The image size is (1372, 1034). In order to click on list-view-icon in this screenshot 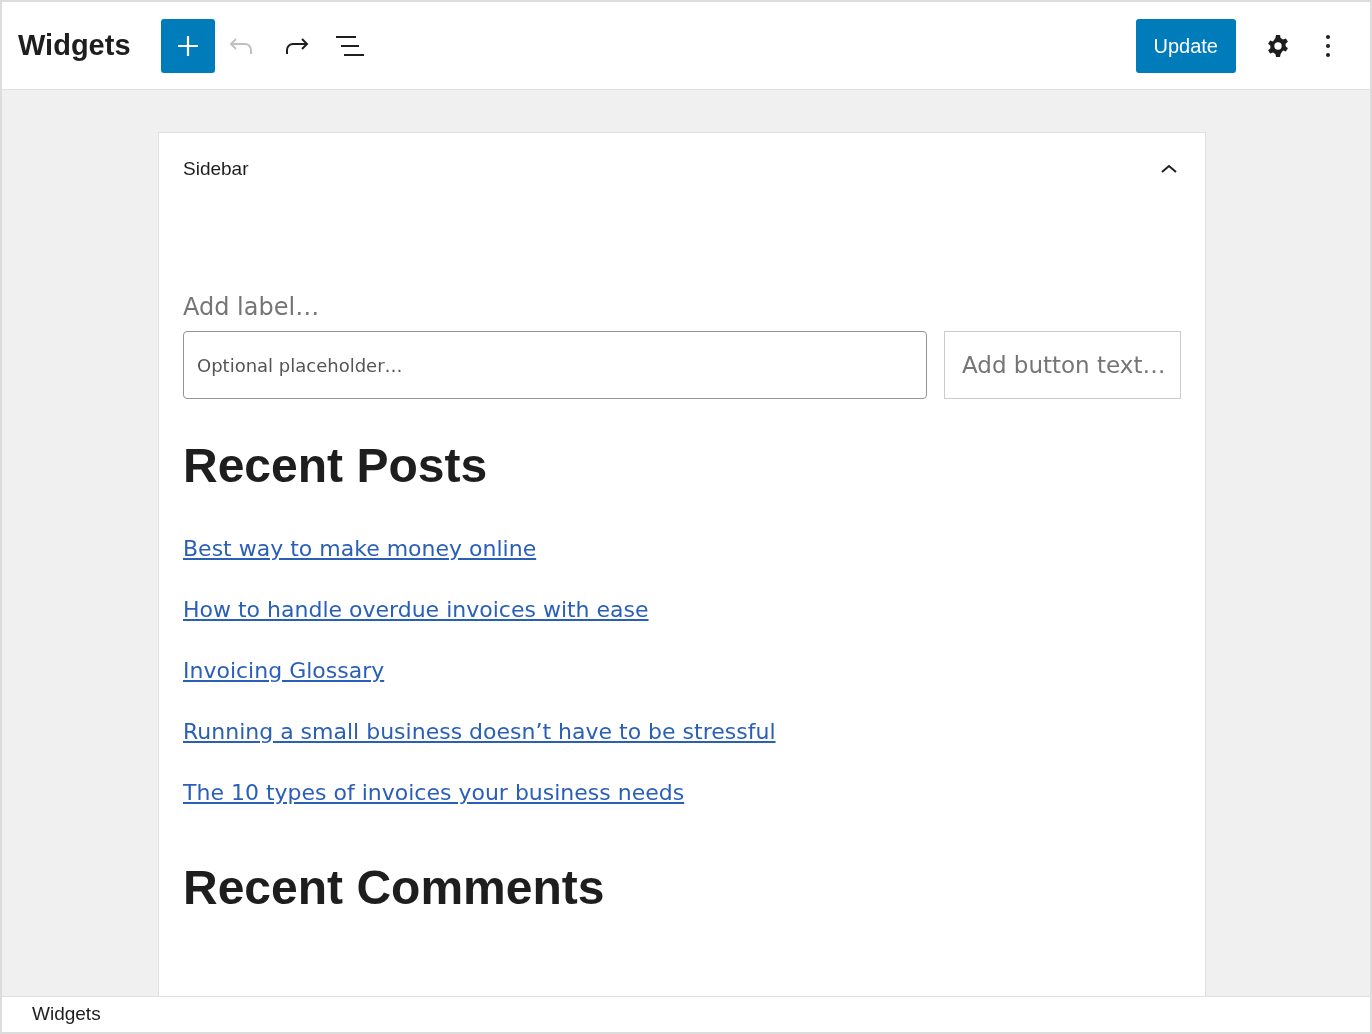, I will do `click(349, 45)`.